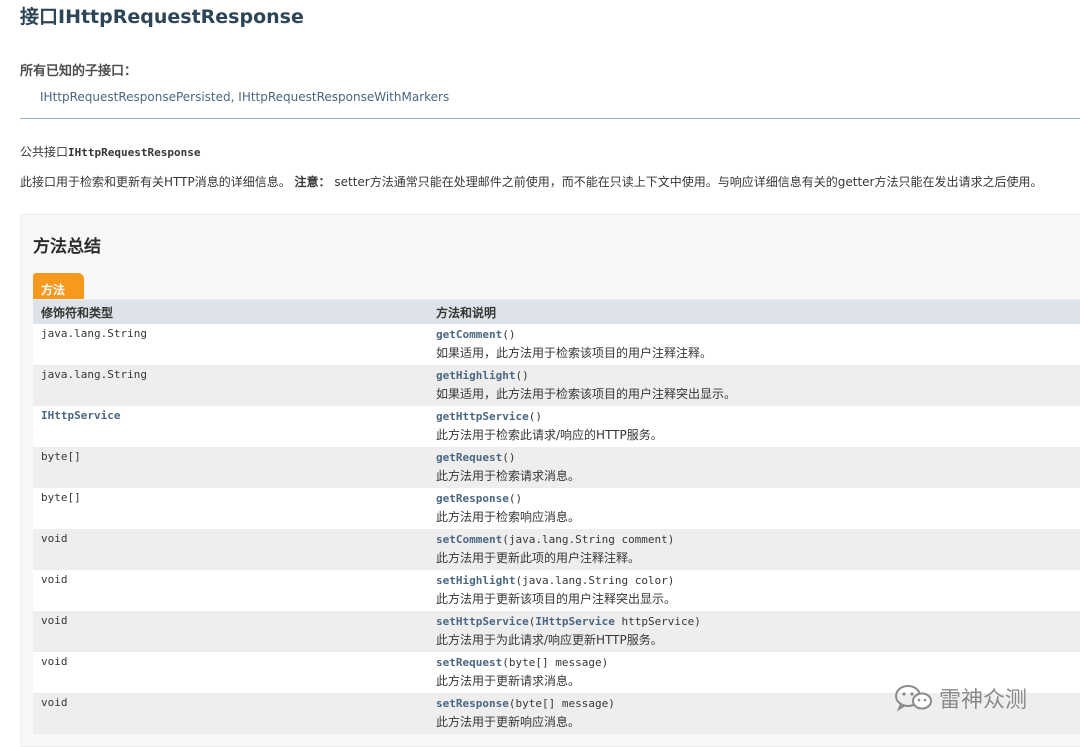 This screenshot has width=1080, height=747. I want to click on column-header-type: 修饰符和类型, so click(230, 311).